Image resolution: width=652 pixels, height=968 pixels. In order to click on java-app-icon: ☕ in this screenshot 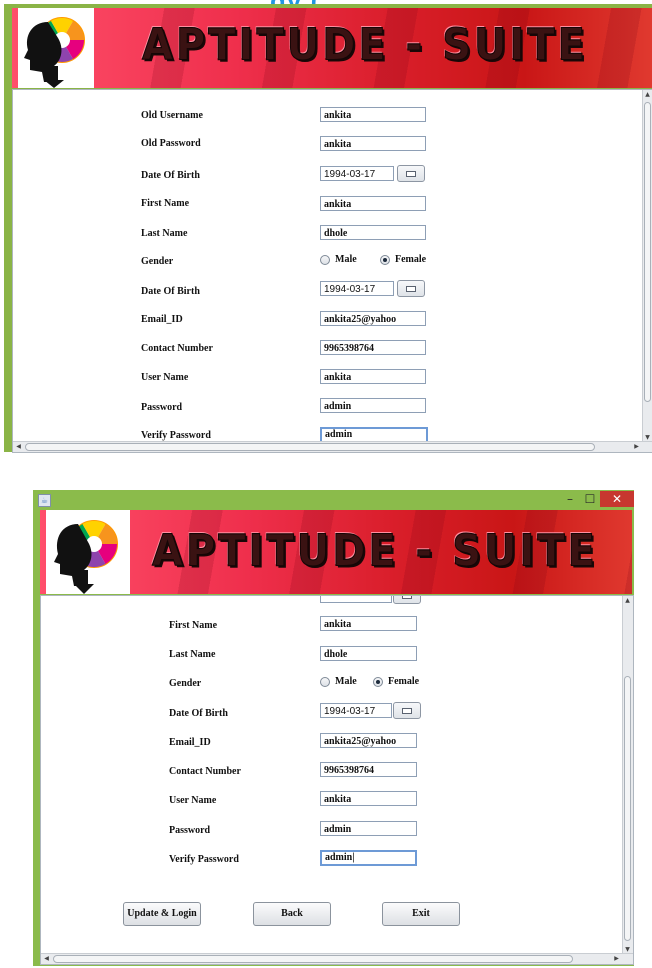, I will do `click(44, 500)`.